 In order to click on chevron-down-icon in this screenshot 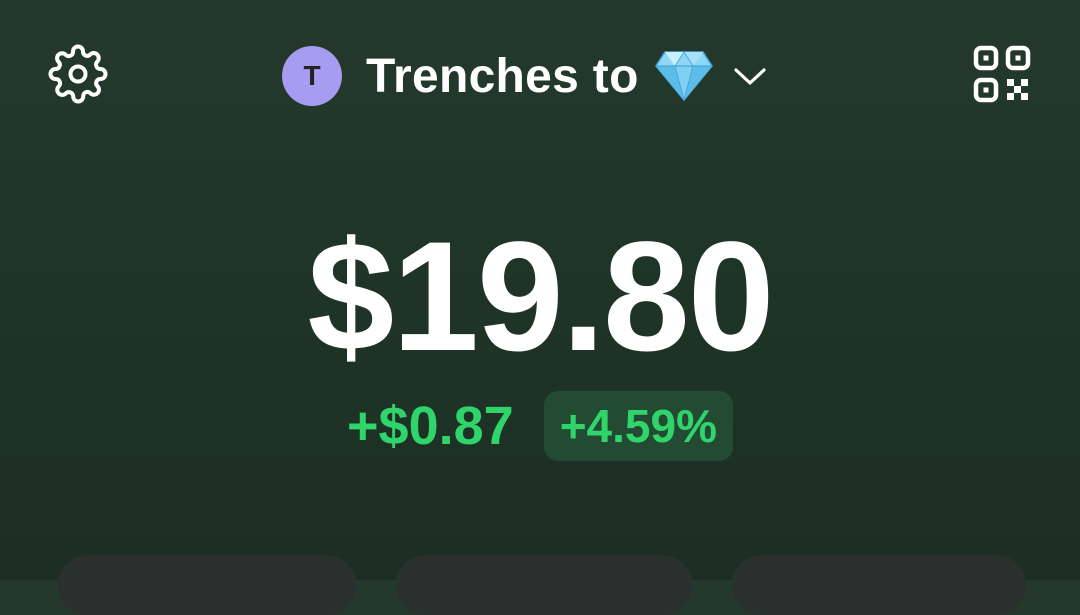, I will do `click(750, 76)`.